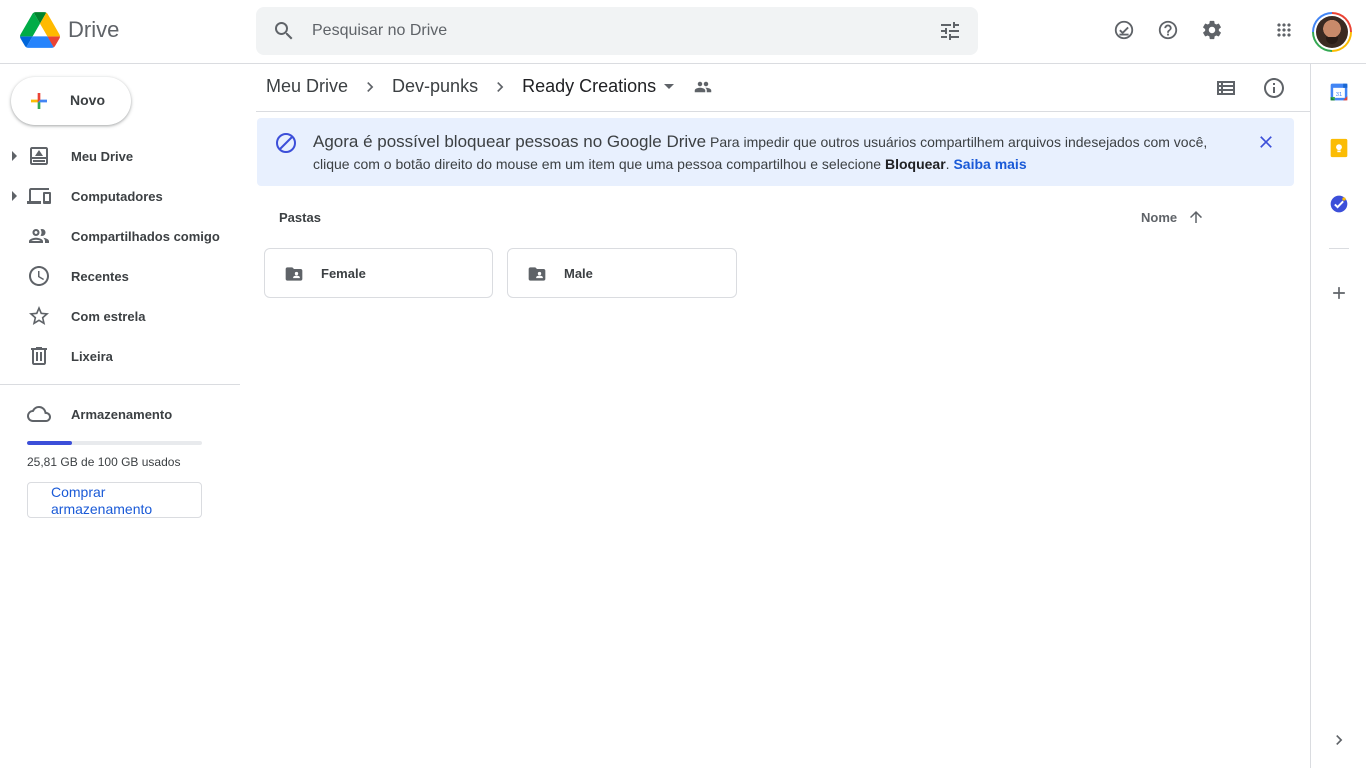  I want to click on block-icon, so click(286, 143).